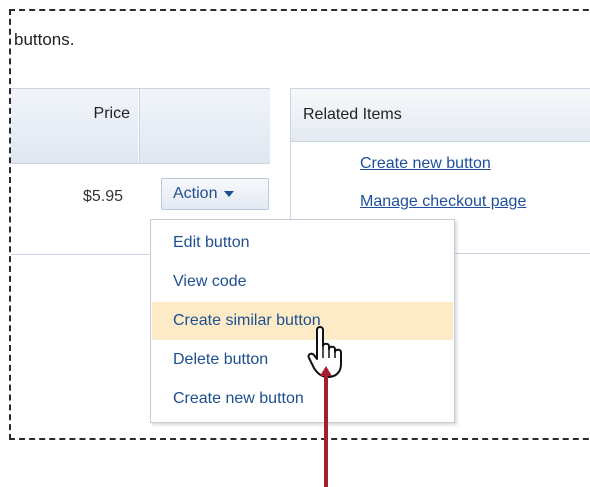 This screenshot has height=487, width=590. Describe the element at coordinates (195, 193) in the screenshot. I see `action-button-label: Action` at that location.